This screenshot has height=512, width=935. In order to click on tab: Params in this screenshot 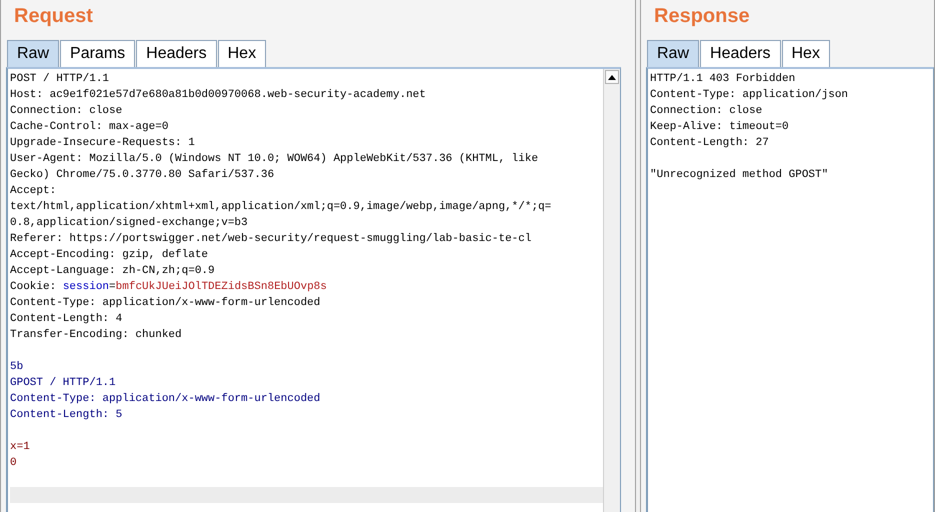, I will do `click(98, 53)`.